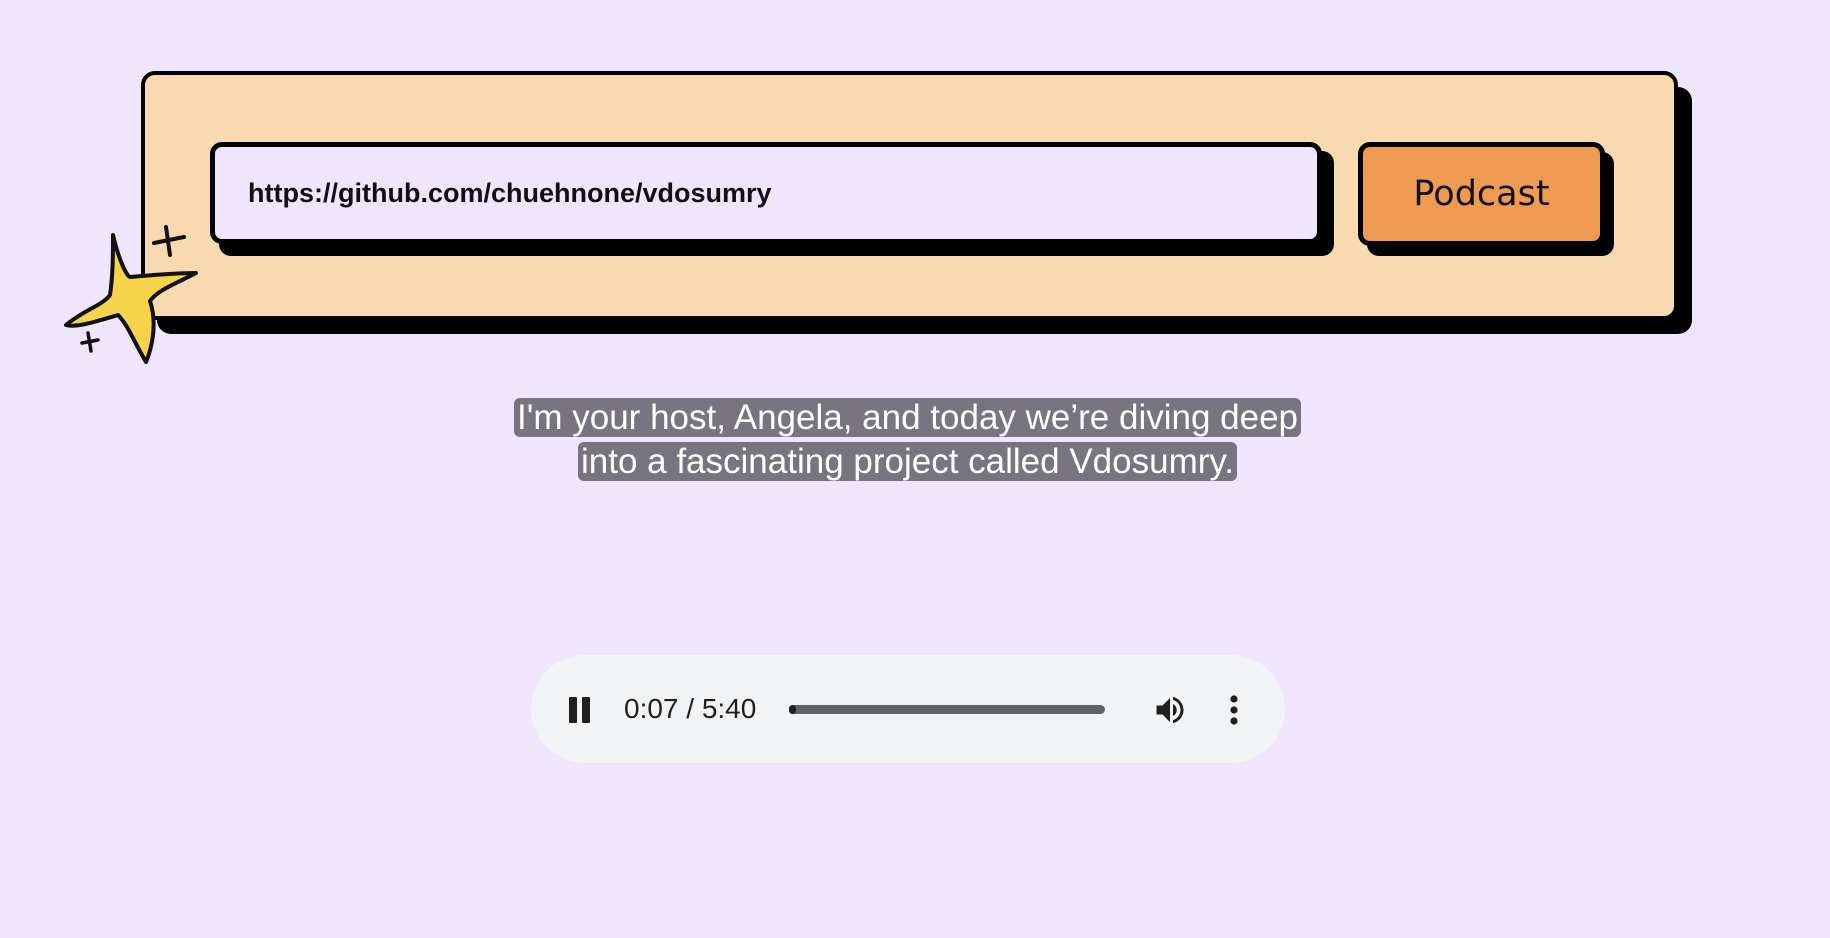 The width and height of the screenshot is (1830, 938). Describe the element at coordinates (131, 294) in the screenshot. I see `sparkle-star-icon` at that location.